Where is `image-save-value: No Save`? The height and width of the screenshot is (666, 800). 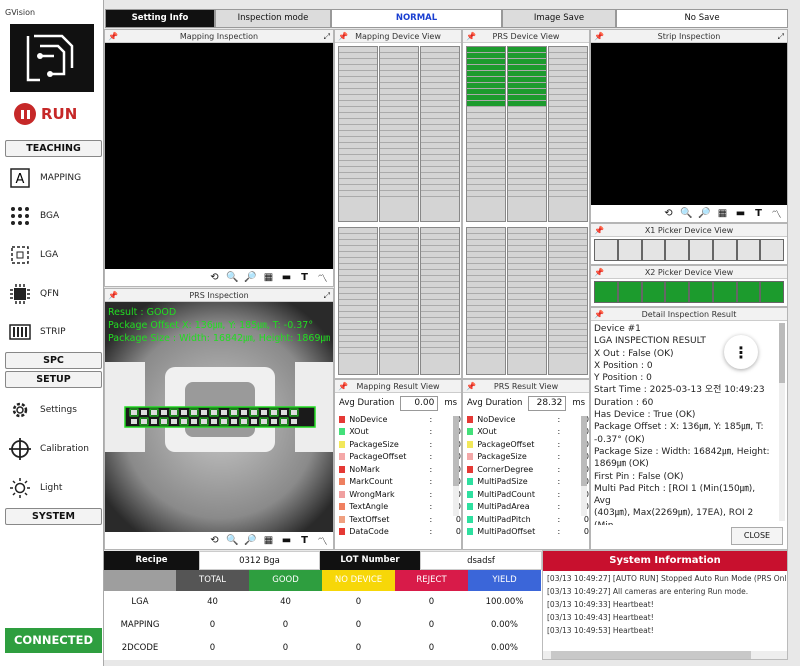 image-save-value: No Save is located at coordinates (702, 18).